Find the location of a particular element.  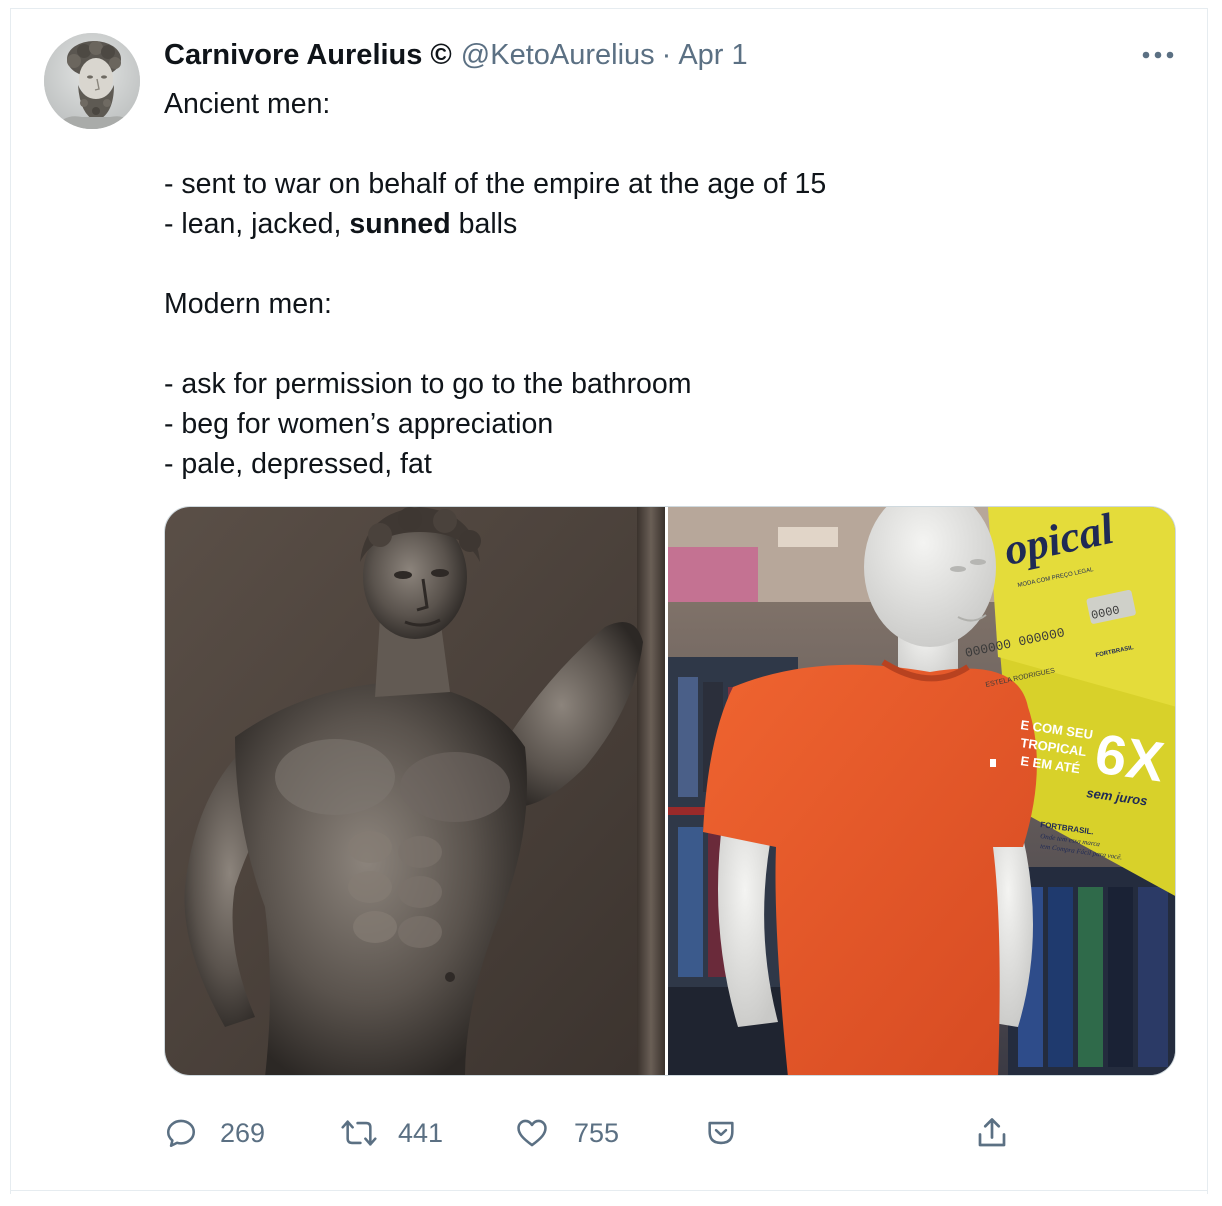

tweet-text-line: - pale, depressed, fat is located at coordinates (298, 464).